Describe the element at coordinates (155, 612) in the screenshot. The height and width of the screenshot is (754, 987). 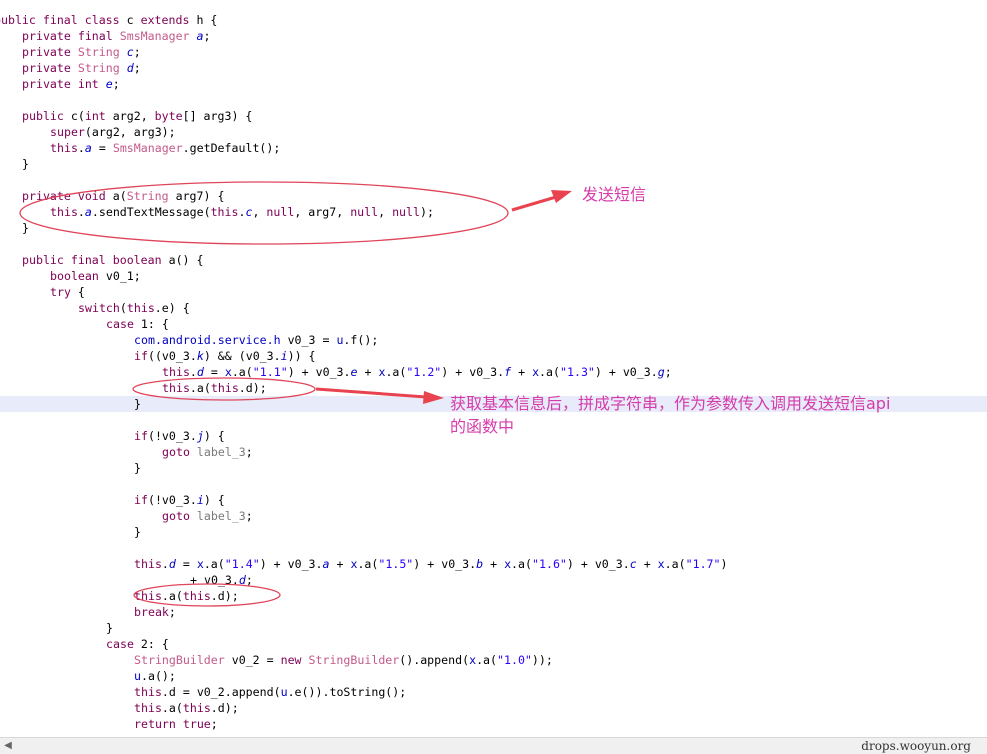
I see `code-line: break;` at that location.